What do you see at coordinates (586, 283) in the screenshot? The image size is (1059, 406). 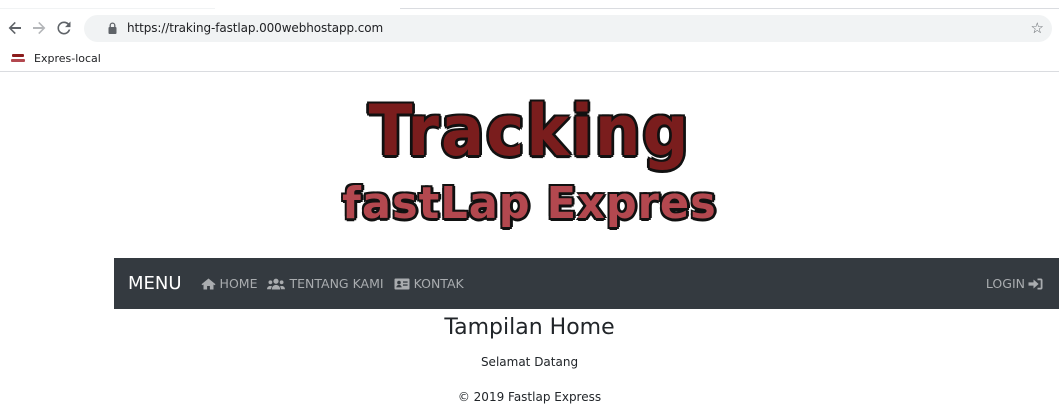 I see `main-navbar: MENU HOME TENTANG KAMI KONTAK LOGIN` at bounding box center [586, 283].